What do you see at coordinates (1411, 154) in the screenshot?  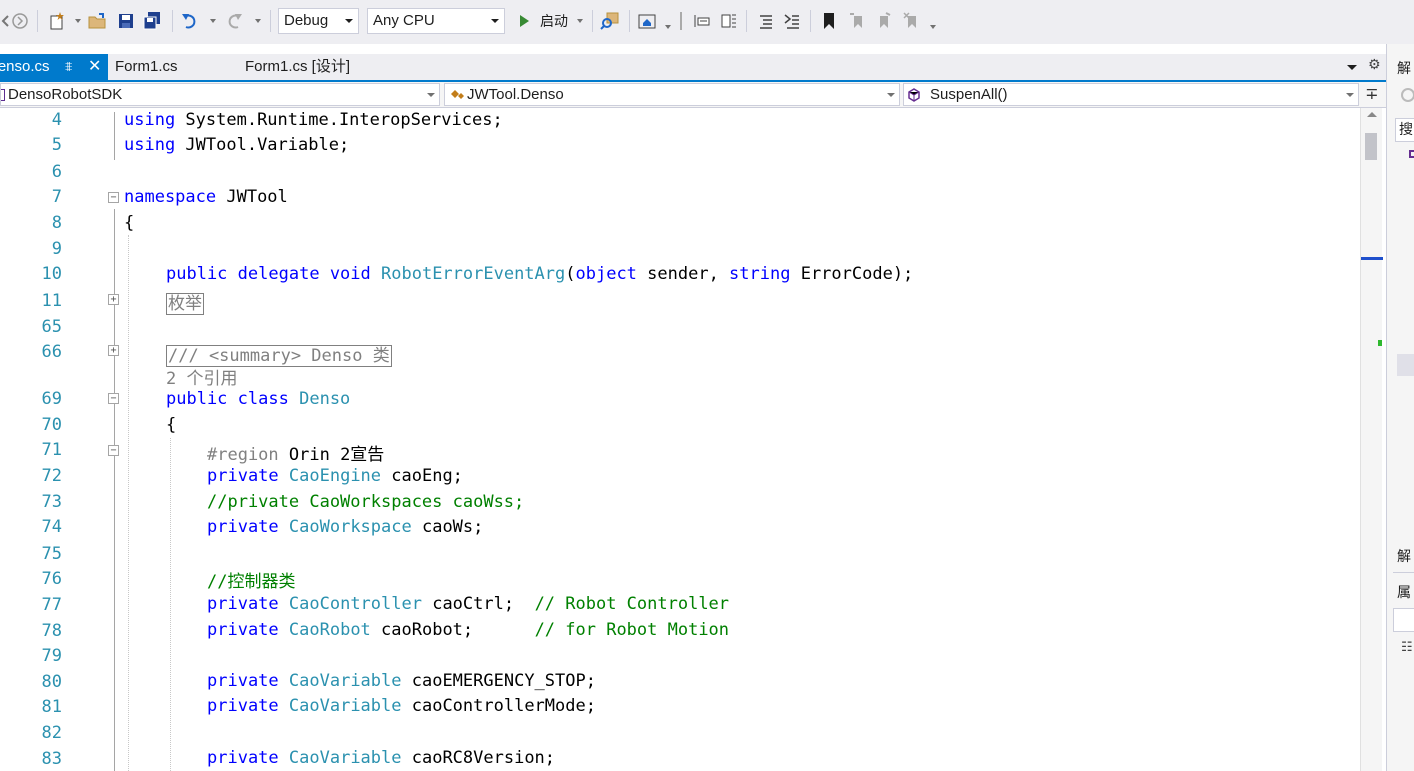 I see `tree-item-icon` at bounding box center [1411, 154].